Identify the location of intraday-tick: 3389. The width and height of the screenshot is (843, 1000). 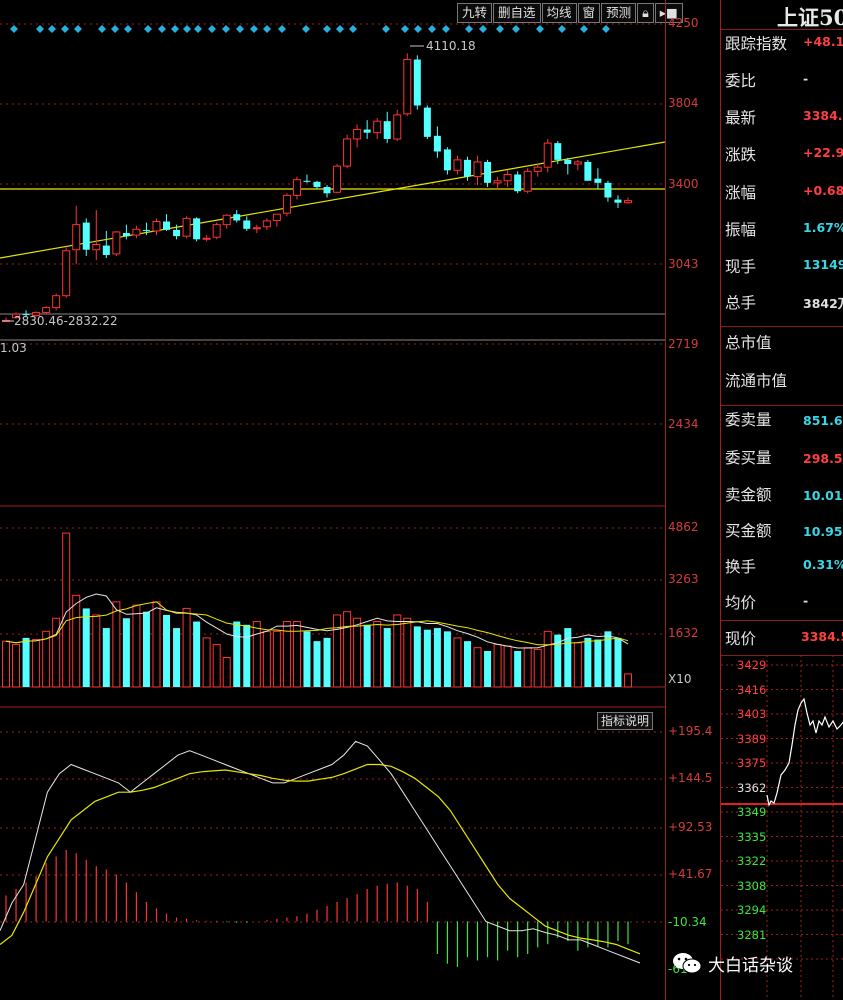
(752, 738).